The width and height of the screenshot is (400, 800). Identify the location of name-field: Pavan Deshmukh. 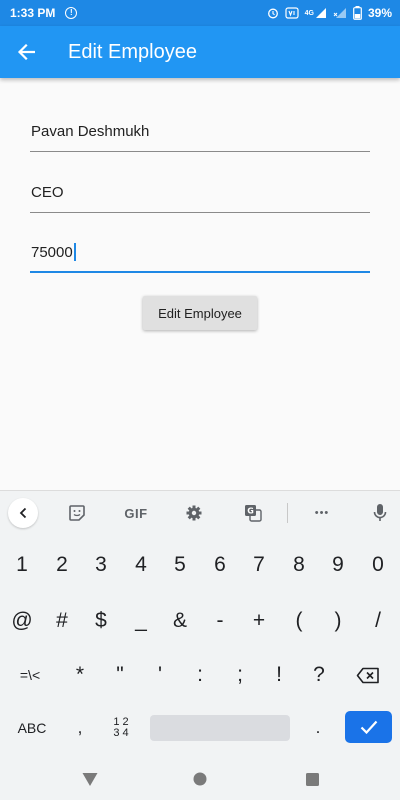
(200, 132).